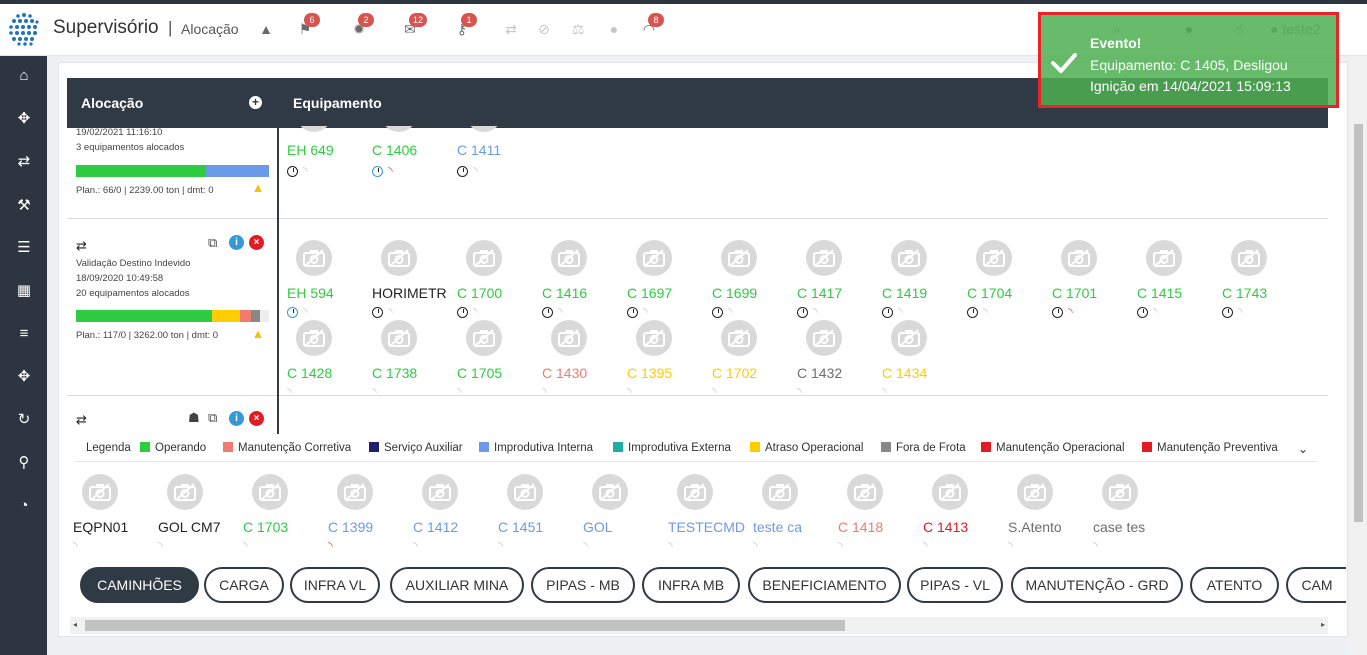 This screenshot has height=655, width=1367. What do you see at coordinates (1097, 585) in the screenshot?
I see `tab-manuten-o-grd: MANUTENÇÃO - GRD` at bounding box center [1097, 585].